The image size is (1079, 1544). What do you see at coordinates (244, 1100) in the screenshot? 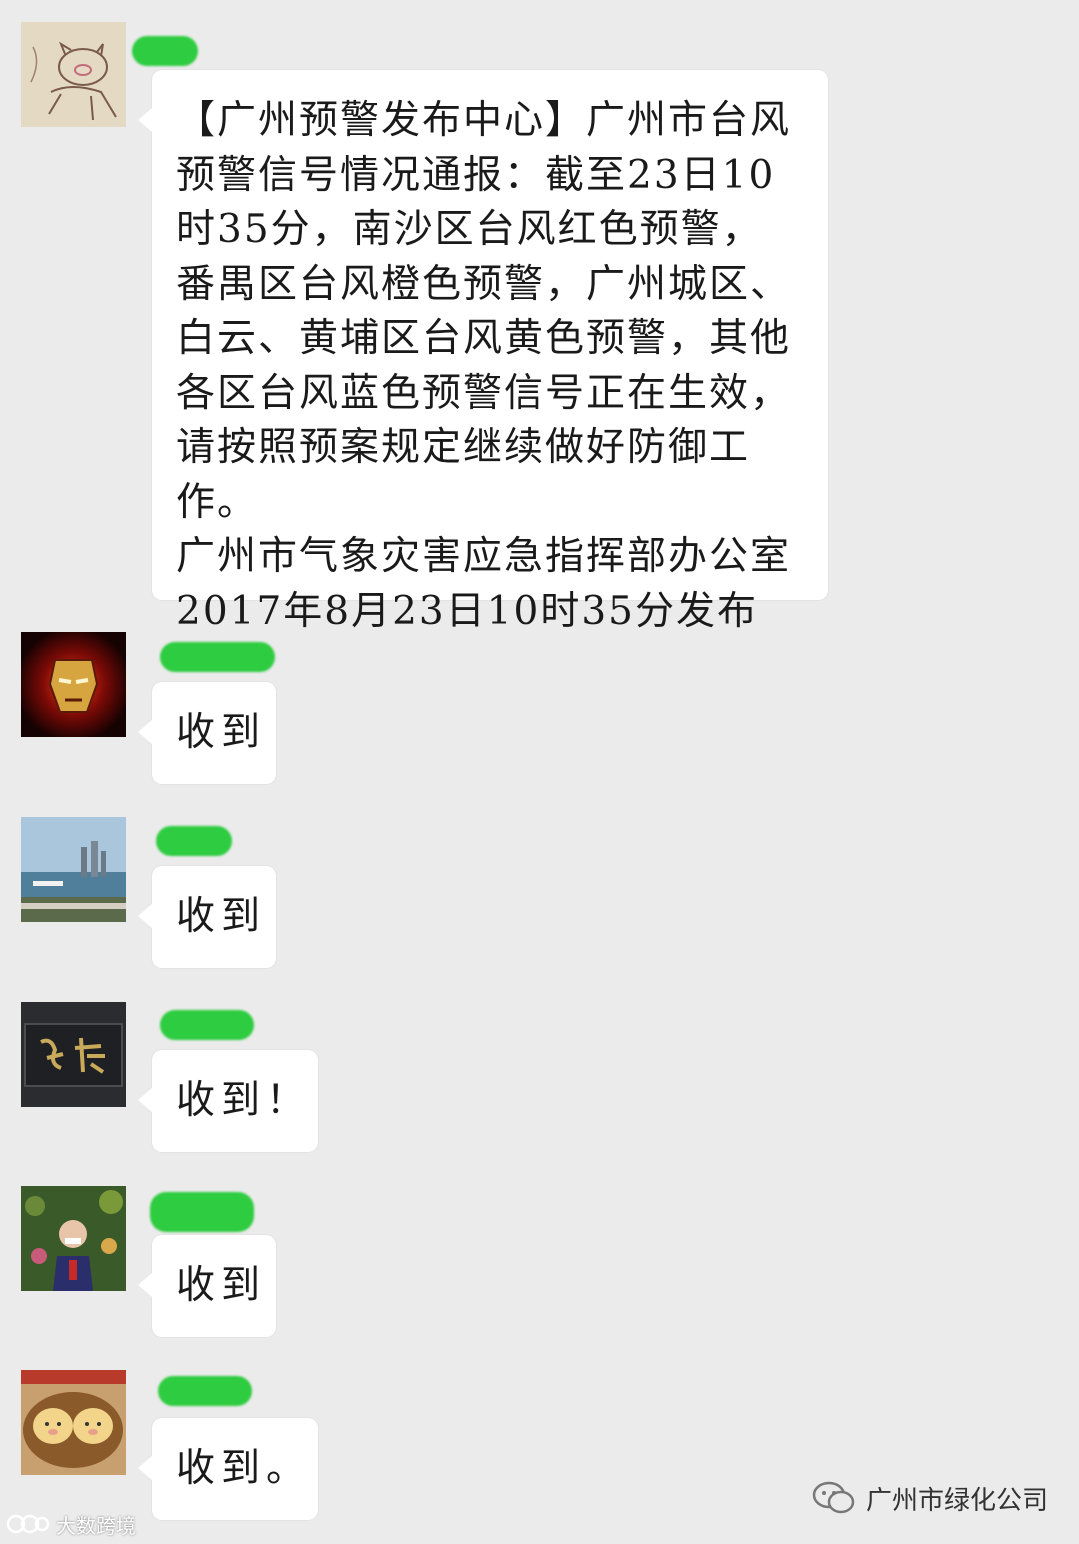
I see `message-text: 收到！` at bounding box center [244, 1100].